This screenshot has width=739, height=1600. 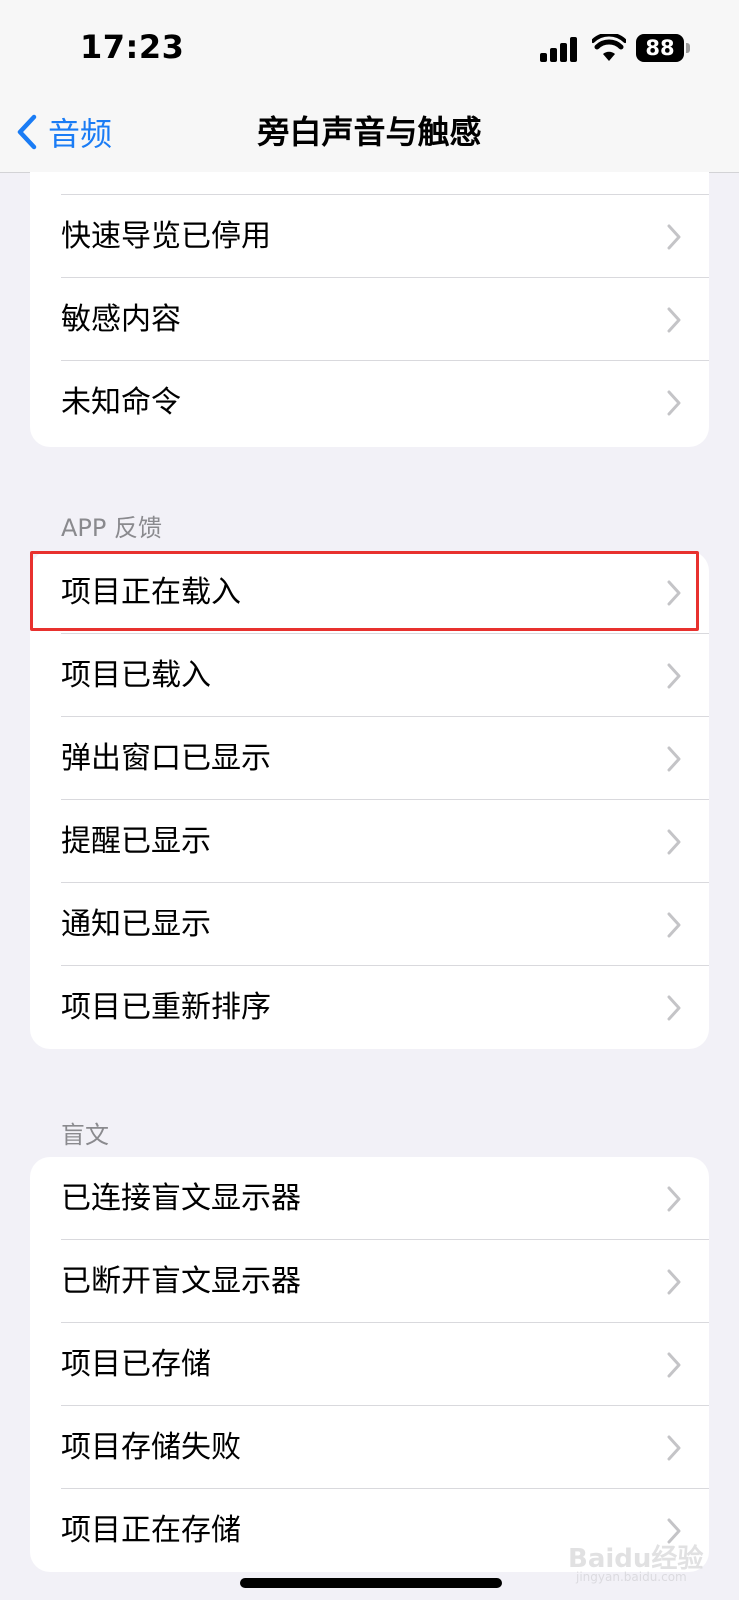 What do you see at coordinates (151, 592) in the screenshot?
I see `list-item-label: 项目正在载入` at bounding box center [151, 592].